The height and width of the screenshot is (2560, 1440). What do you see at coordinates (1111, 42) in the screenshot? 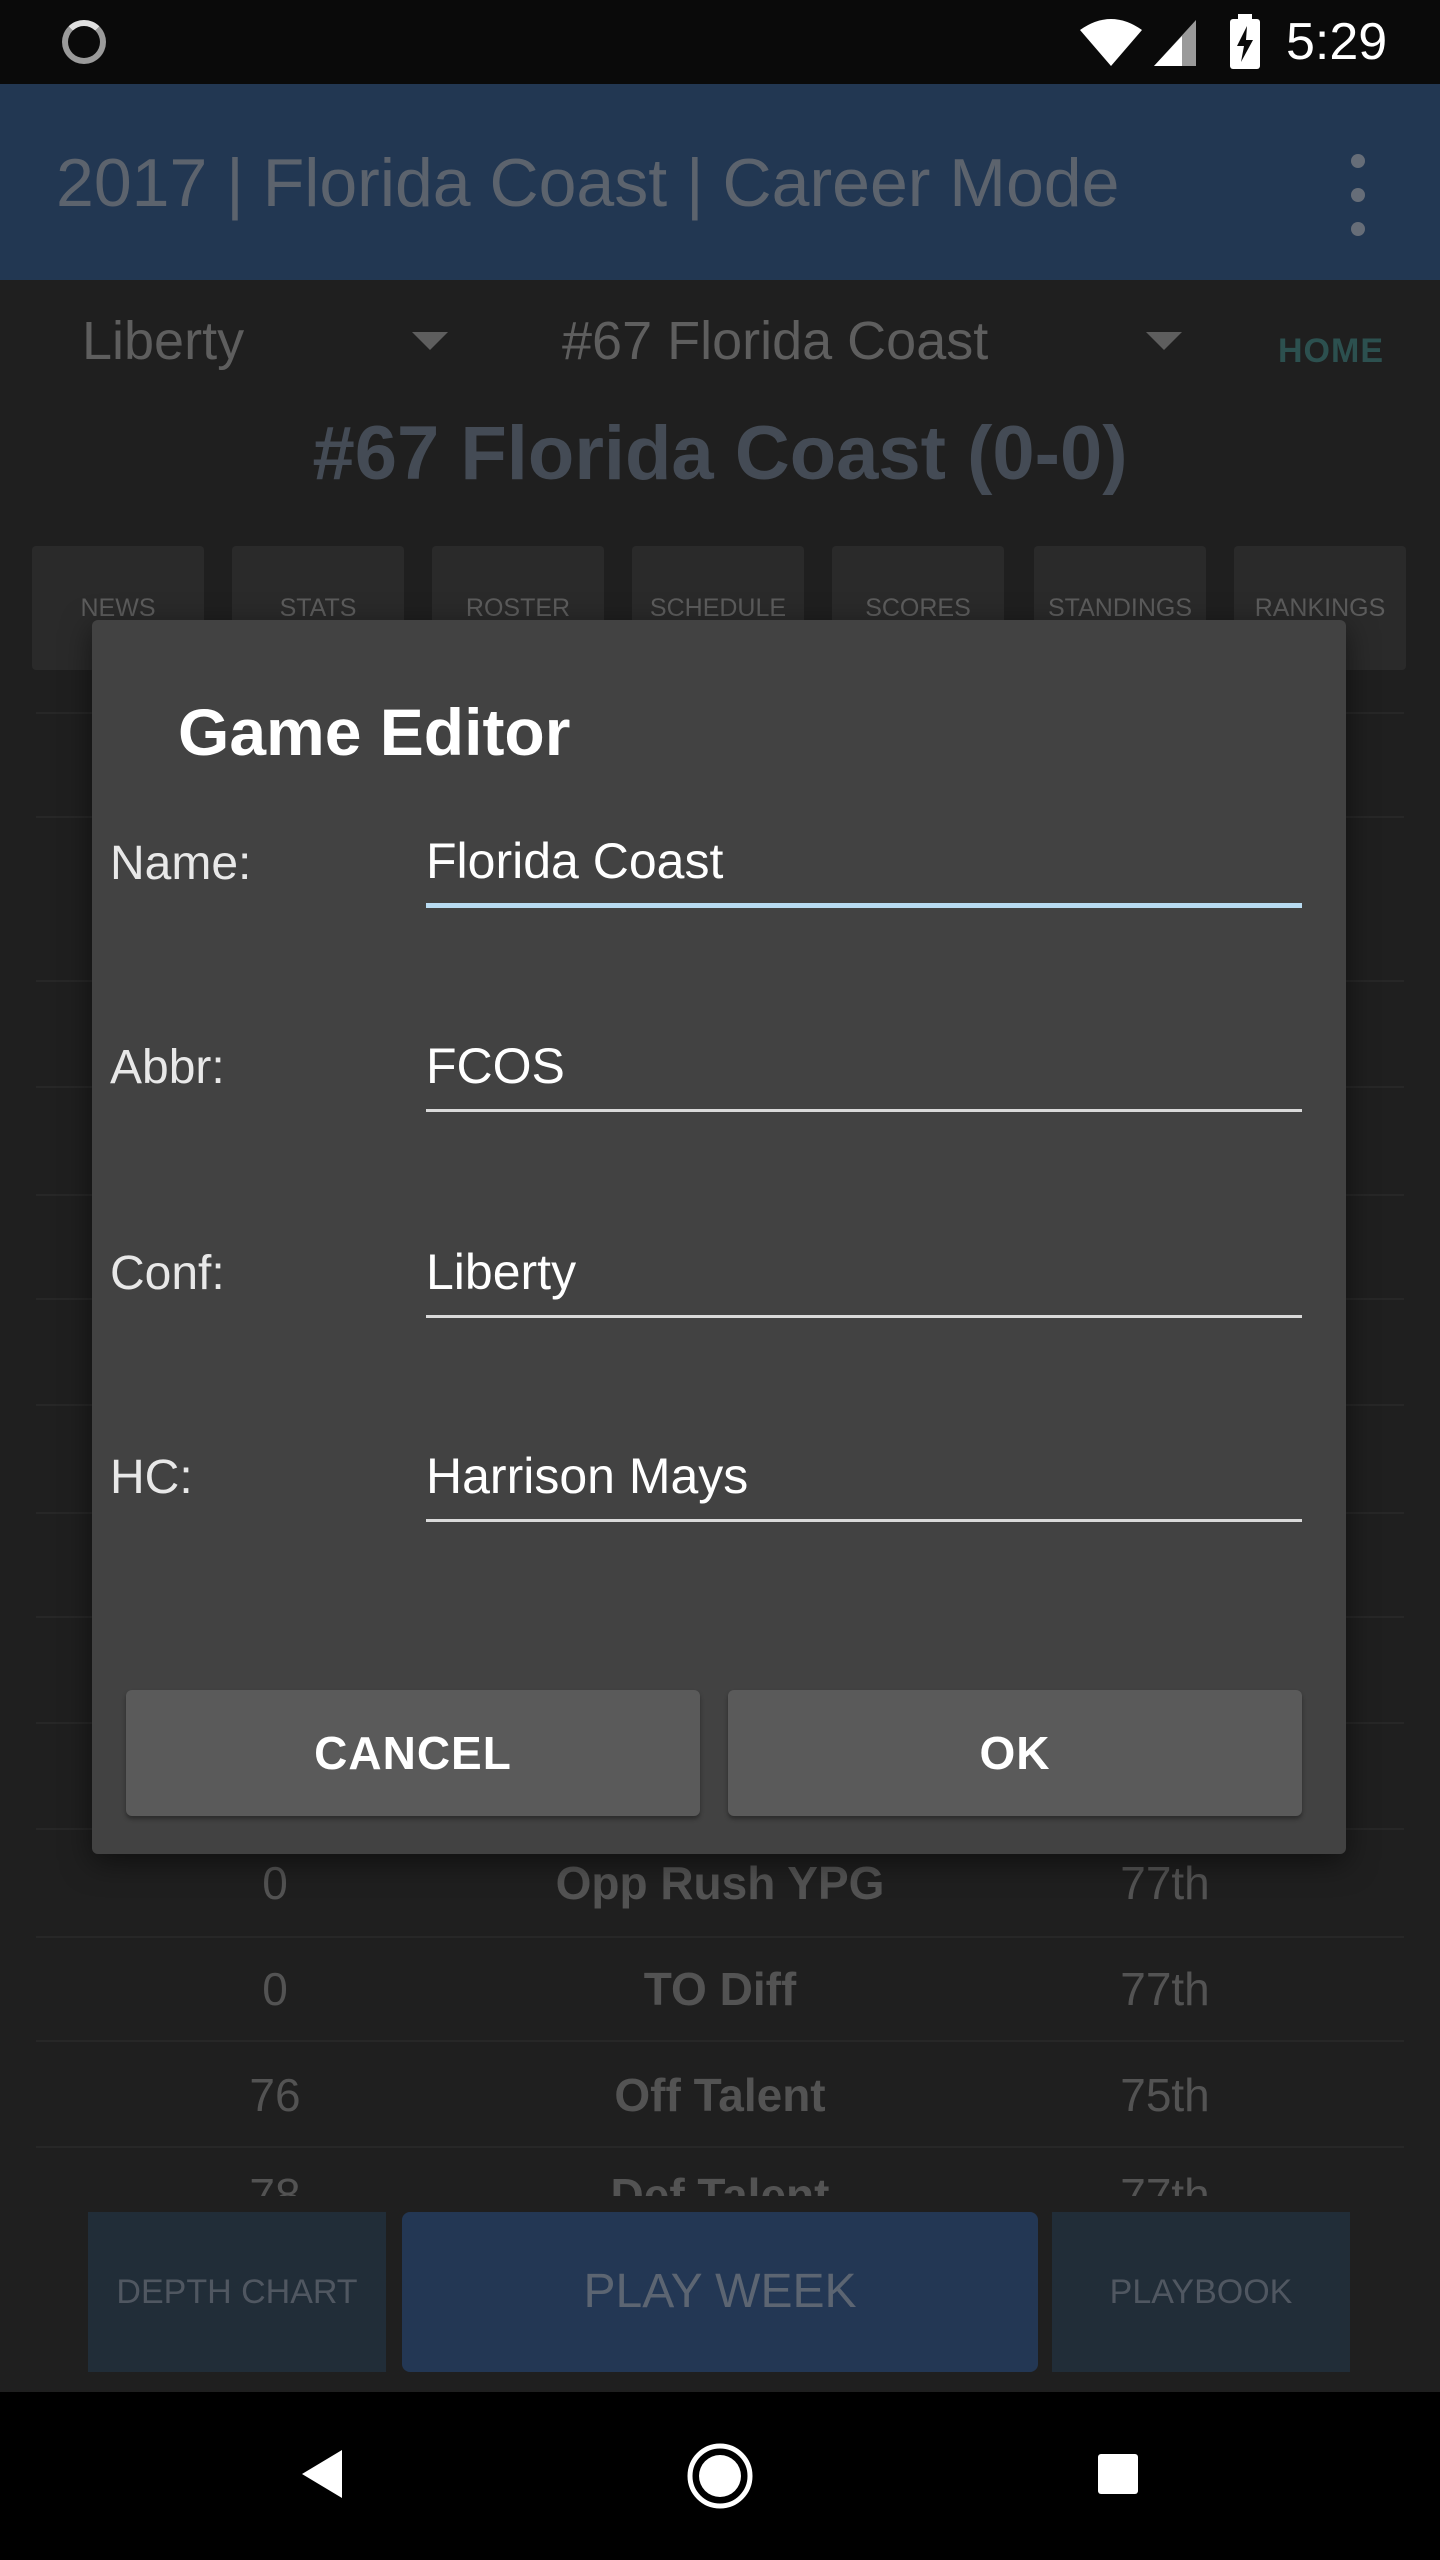
I see `wifi-icon` at bounding box center [1111, 42].